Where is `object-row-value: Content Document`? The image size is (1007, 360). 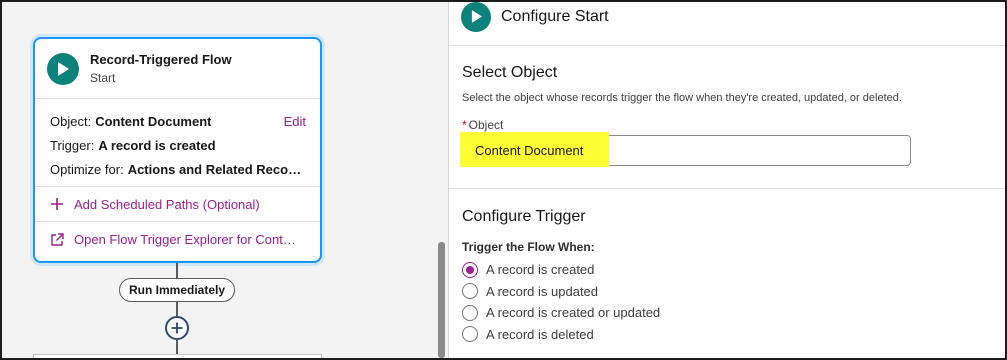 object-row-value: Content Document is located at coordinates (153, 121).